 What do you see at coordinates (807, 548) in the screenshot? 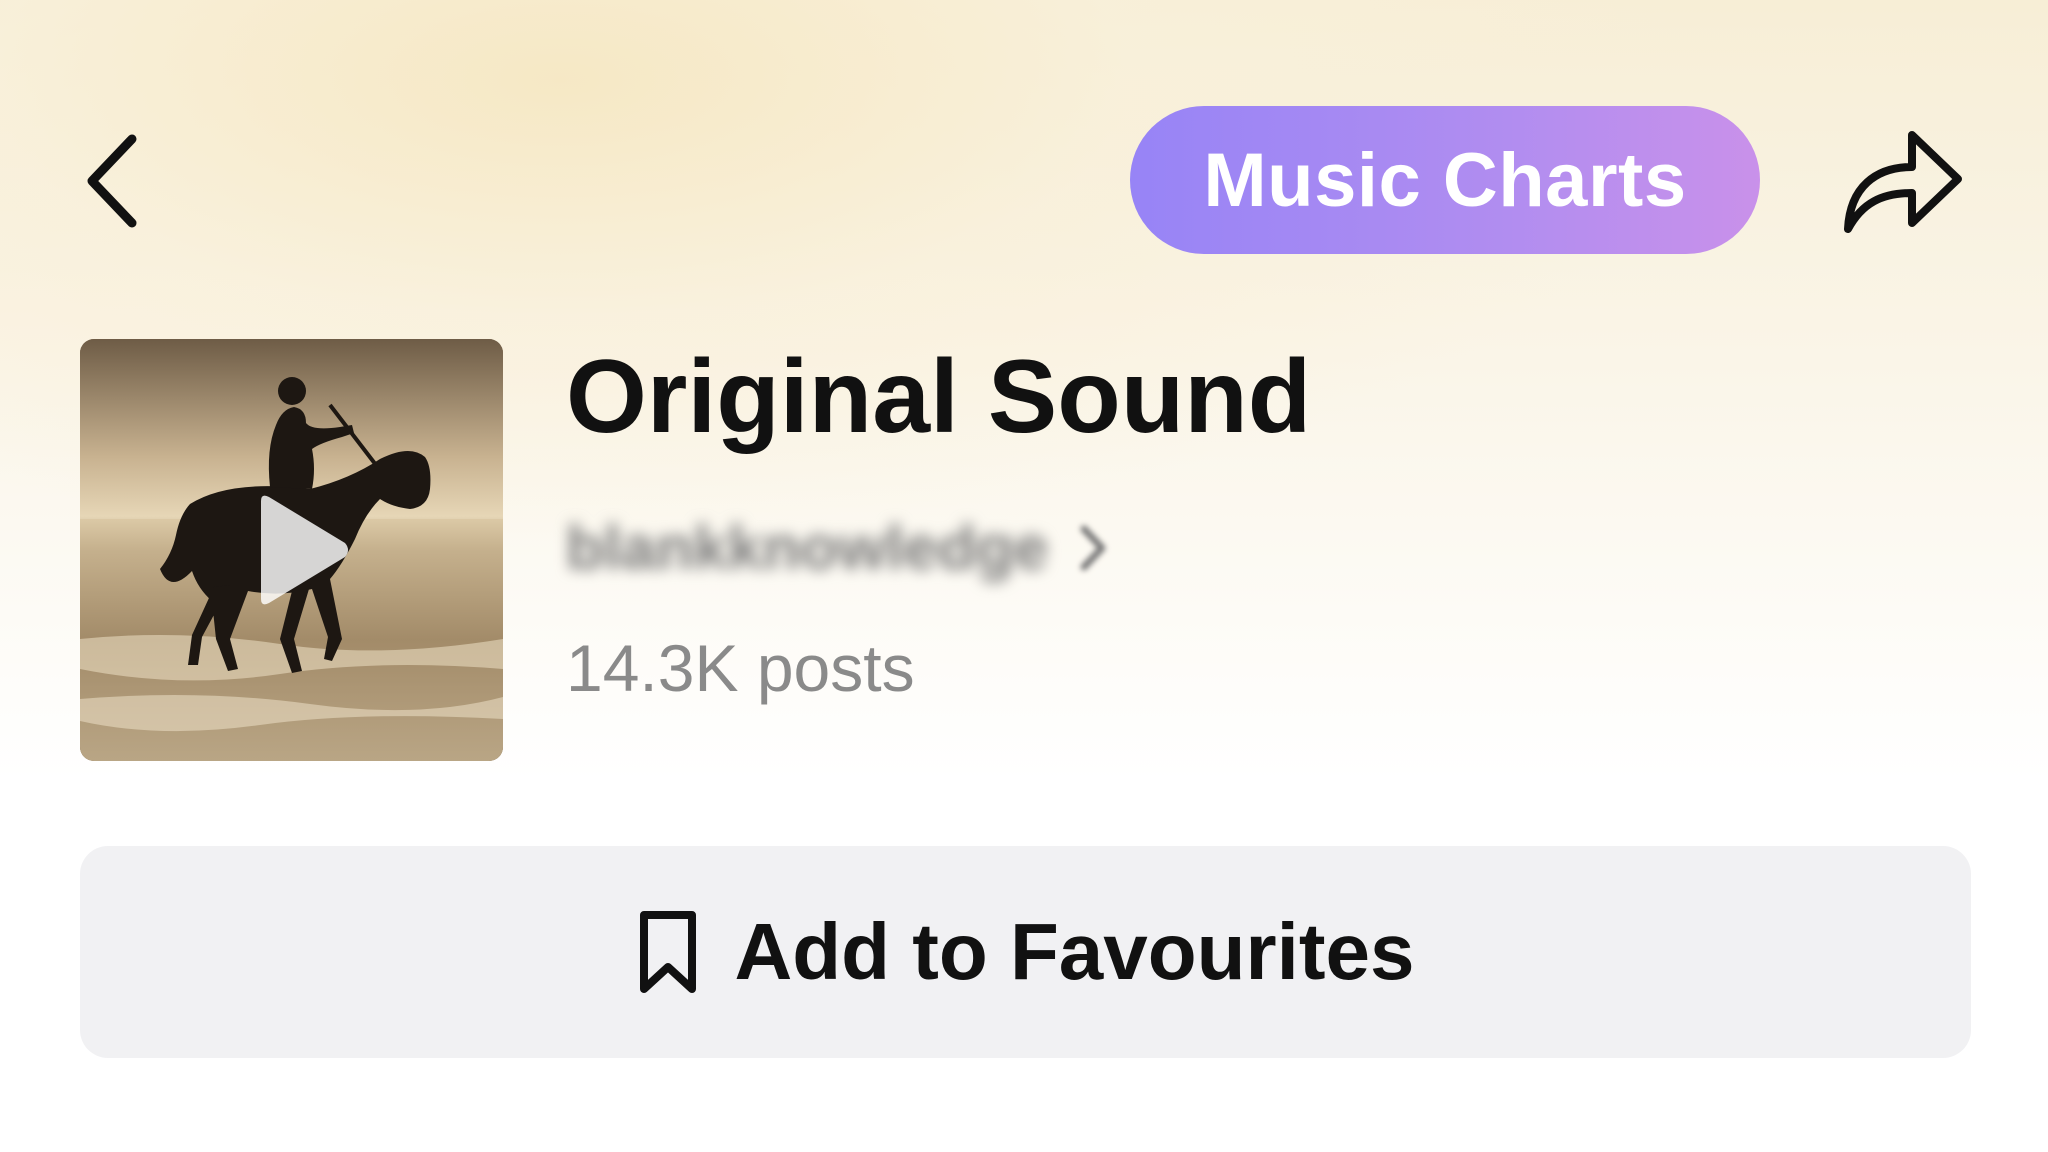
I see `author-name: blankknowledge` at bounding box center [807, 548].